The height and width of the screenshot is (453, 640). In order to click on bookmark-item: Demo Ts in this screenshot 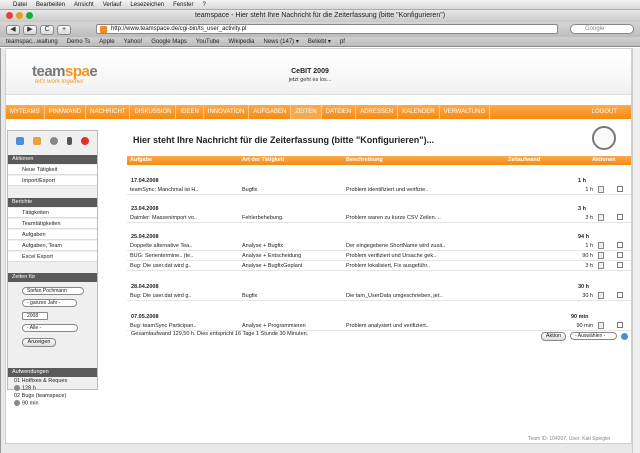, I will do `click(79, 42)`.